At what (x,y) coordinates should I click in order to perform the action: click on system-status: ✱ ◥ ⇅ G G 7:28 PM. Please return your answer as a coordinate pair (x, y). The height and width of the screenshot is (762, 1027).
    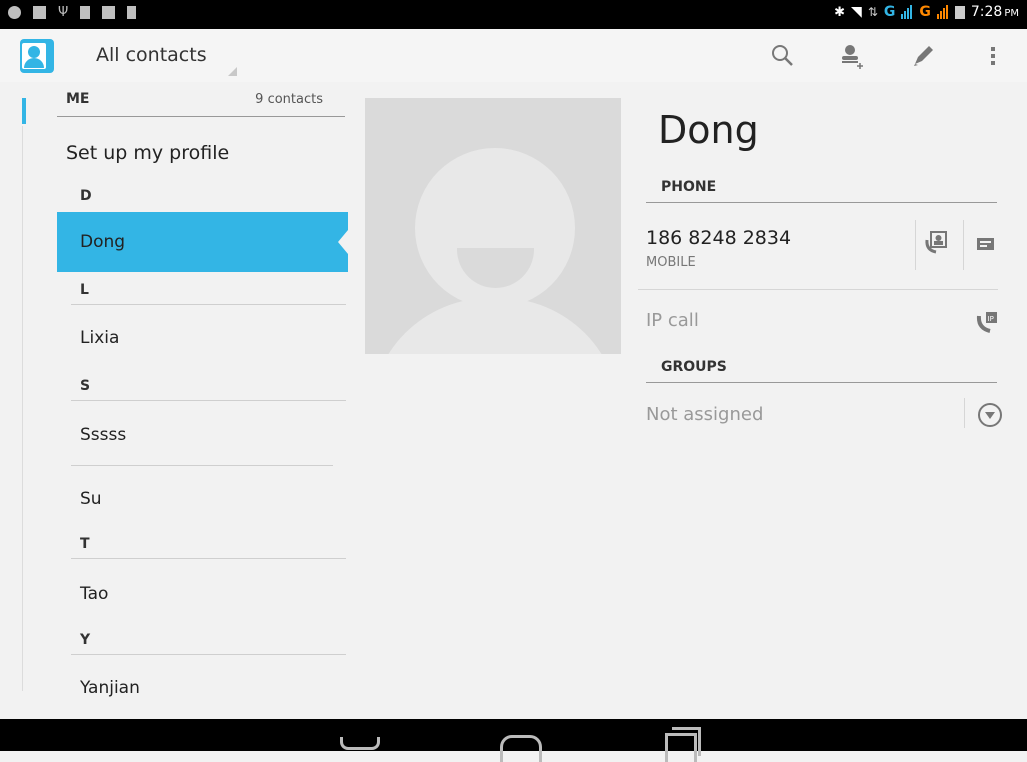
    Looking at the image, I should click on (926, 12).